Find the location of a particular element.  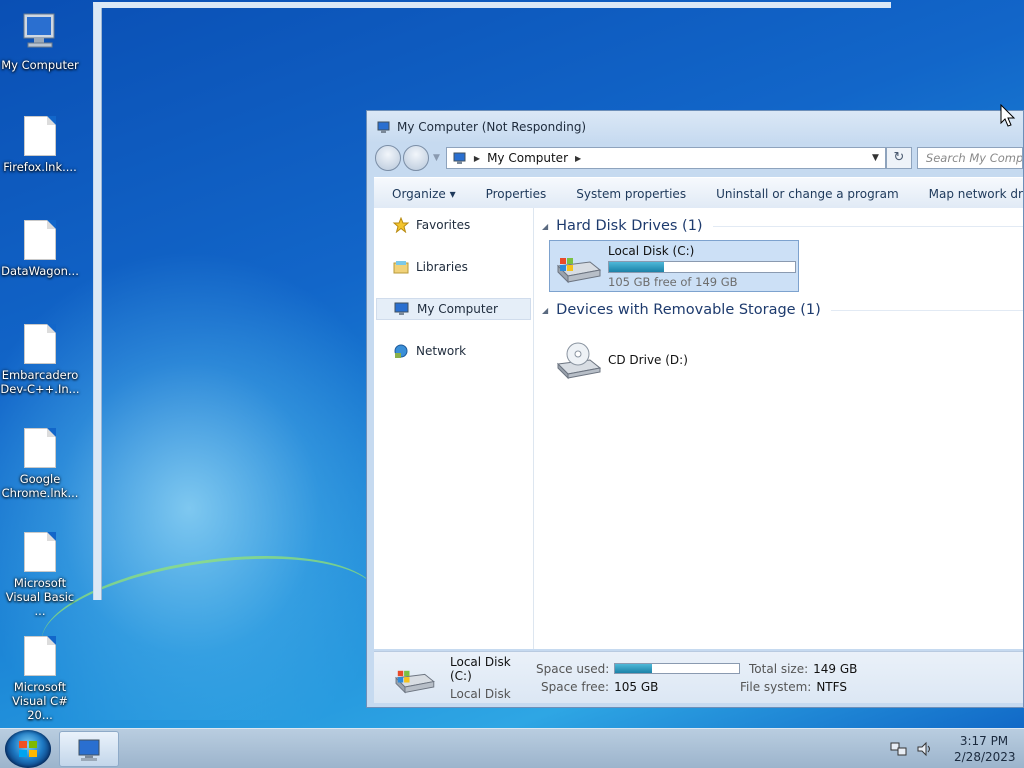

organize-button: Organize ▾ is located at coordinates (422, 194).